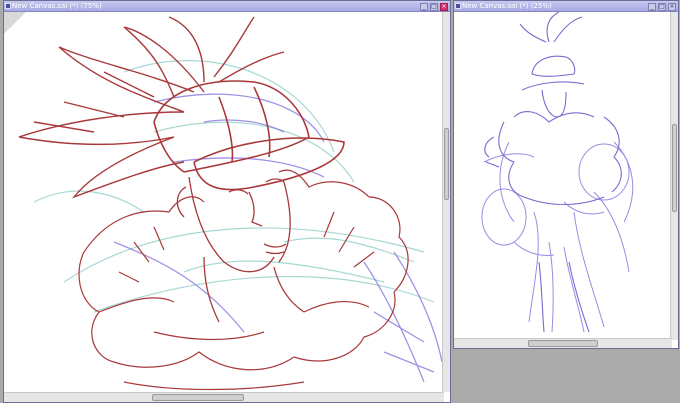 Image resolution: width=680 pixels, height=403 pixels. What do you see at coordinates (507, 6) in the screenshot?
I see `window-title: New Canvas.sai (*) (25%)` at bounding box center [507, 6].